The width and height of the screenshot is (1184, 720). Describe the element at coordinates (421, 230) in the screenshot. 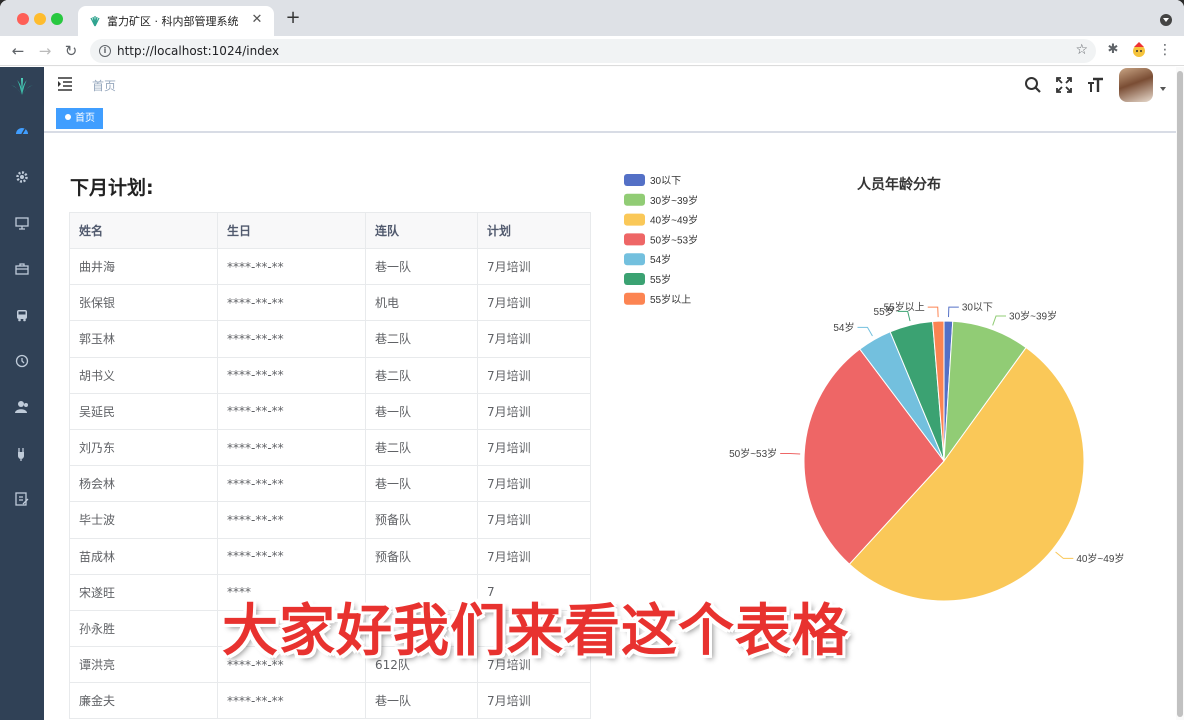

I see `column-header: 连队` at that location.